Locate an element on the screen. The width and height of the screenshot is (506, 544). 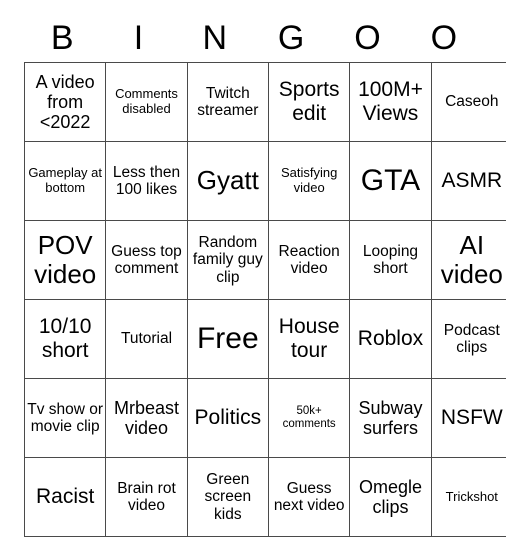
bingo-cell-label: Racist is located at coordinates (65, 497).